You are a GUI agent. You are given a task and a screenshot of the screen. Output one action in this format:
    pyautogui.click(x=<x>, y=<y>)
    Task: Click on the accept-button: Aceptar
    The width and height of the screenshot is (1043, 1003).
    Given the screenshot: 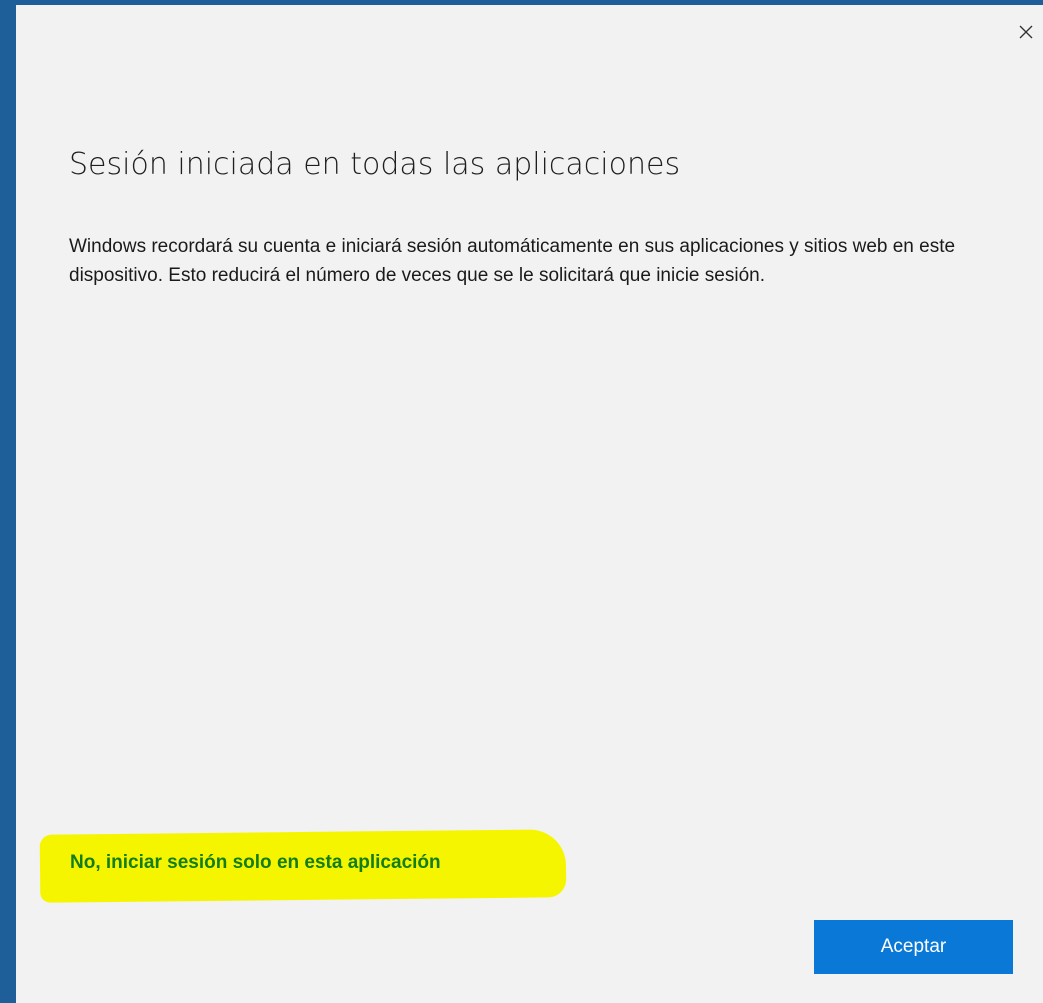 What is the action you would take?
    pyautogui.click(x=913, y=947)
    